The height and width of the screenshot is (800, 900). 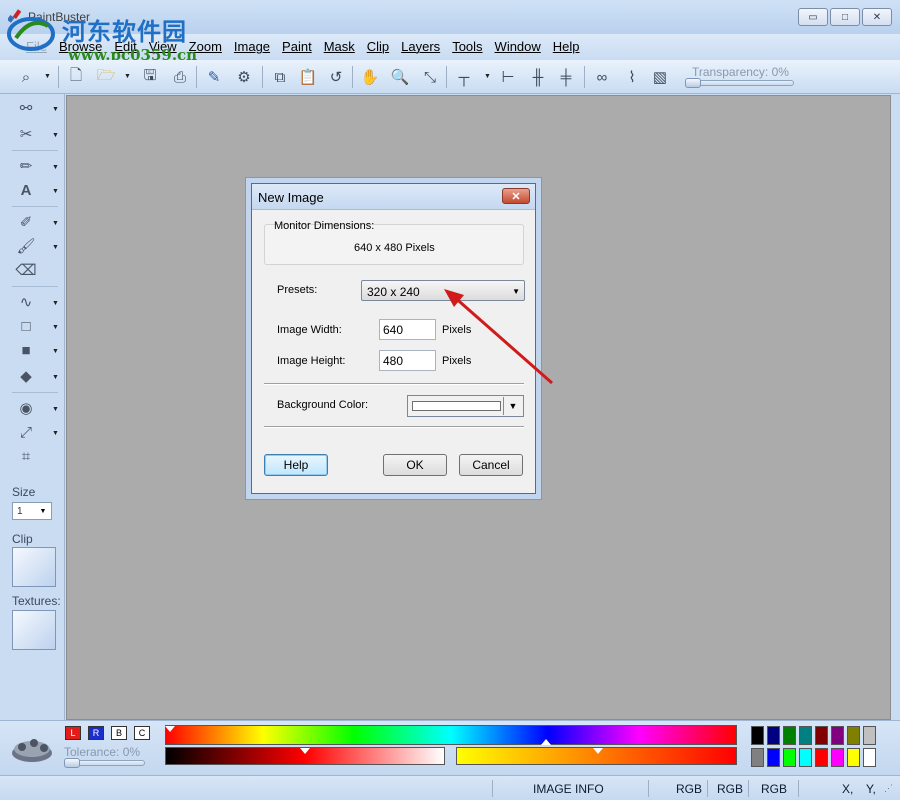 What do you see at coordinates (888, 788) in the screenshot?
I see `resize-grip-icon: ⋰` at bounding box center [888, 788].